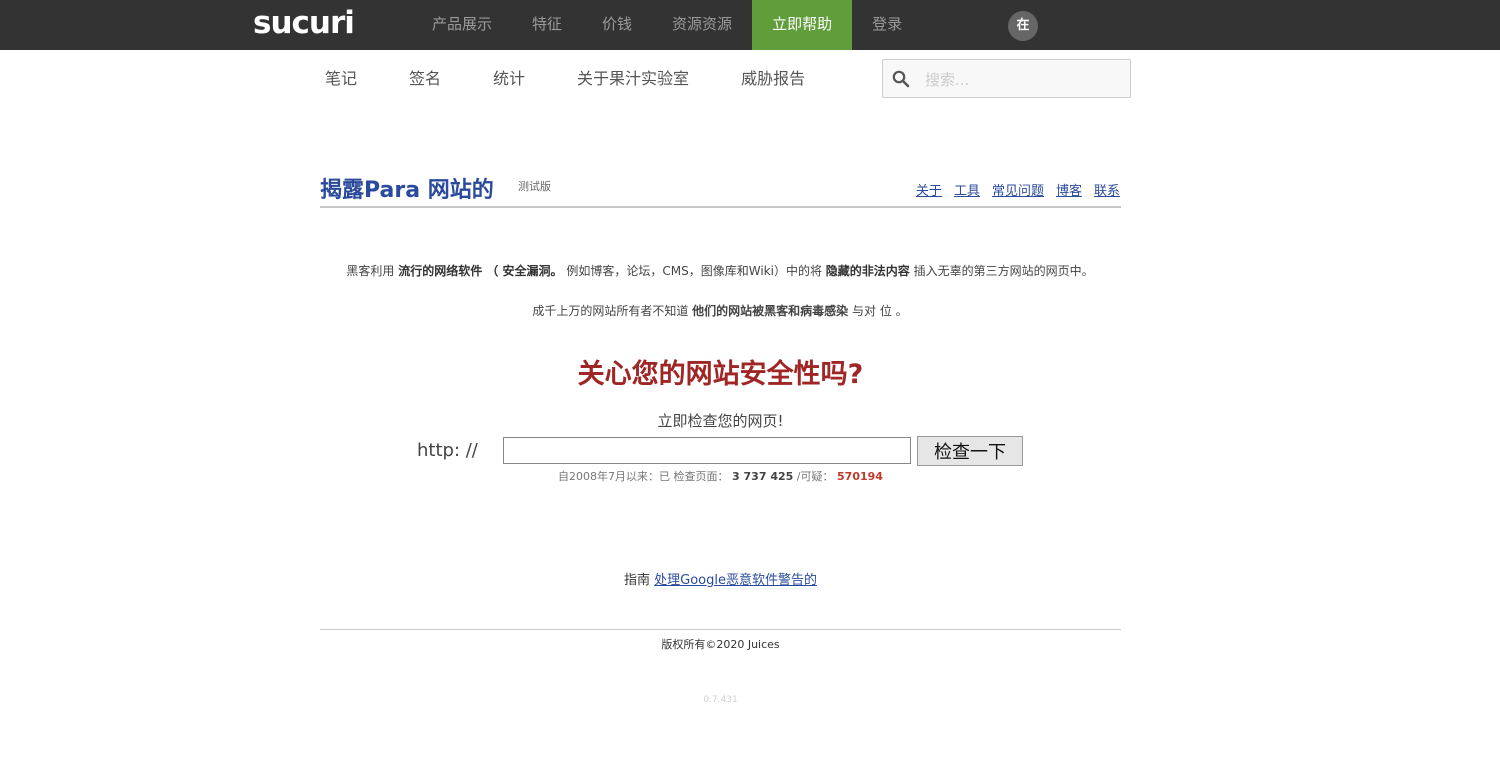 Image resolution: width=1500 pixels, height=762 pixels. Describe the element at coordinates (720, 476) in the screenshot. I see `scan-stats: 自2008年7月以来：已 检查页面： 3 737 425 /可疑： 570194` at that location.